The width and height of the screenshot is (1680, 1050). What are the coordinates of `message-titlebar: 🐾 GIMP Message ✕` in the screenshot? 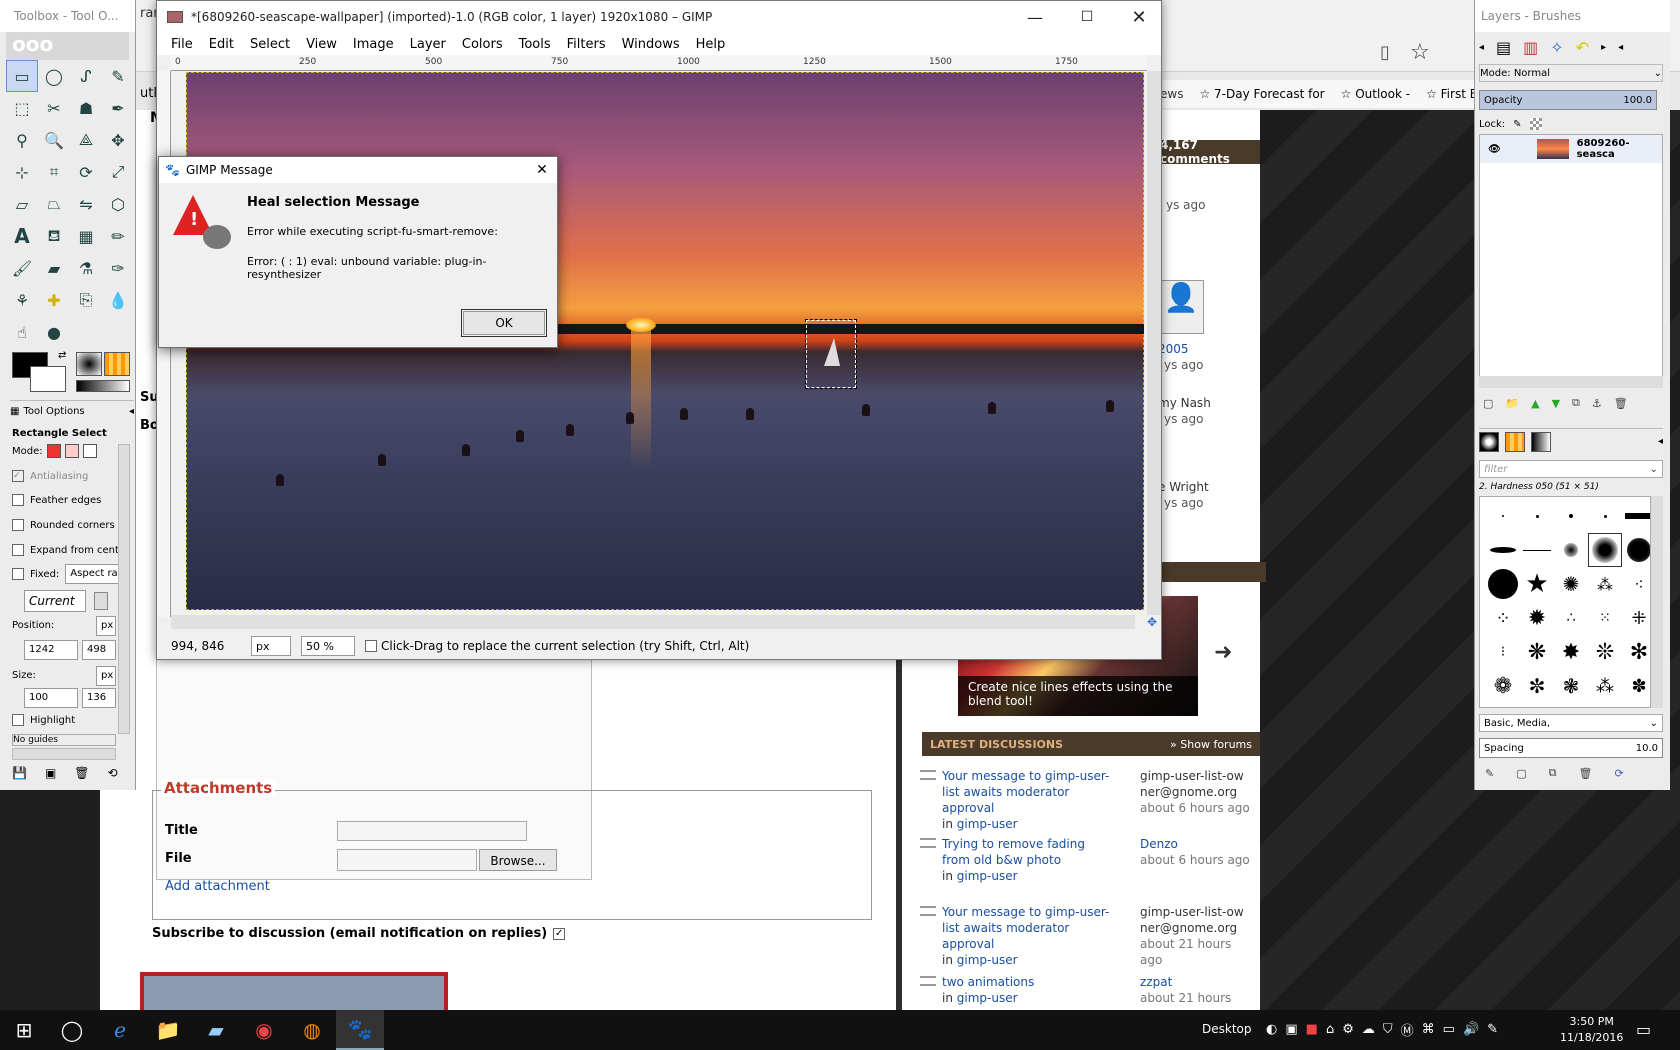 It's located at (358, 170).